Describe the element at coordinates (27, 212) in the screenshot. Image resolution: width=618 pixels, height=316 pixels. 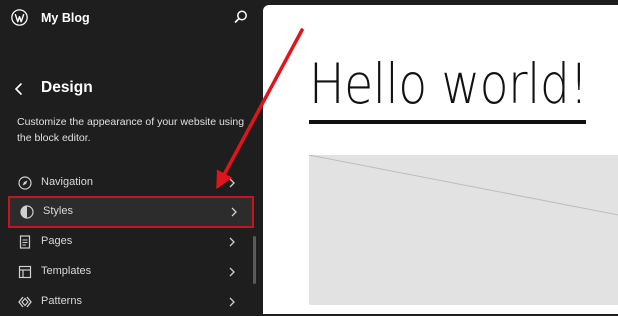
I see `half-circle-icon` at that location.